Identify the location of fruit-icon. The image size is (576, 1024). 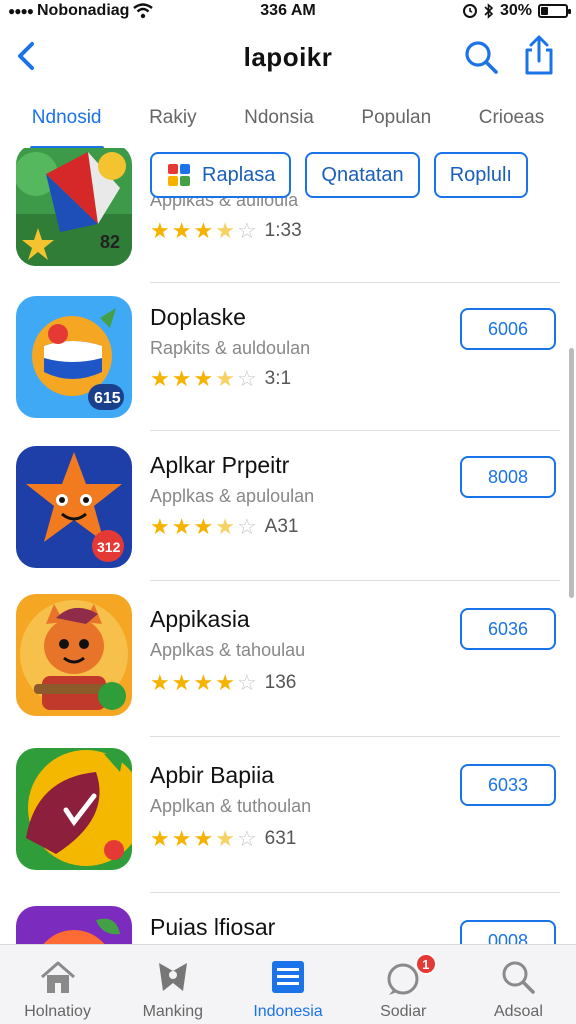
(74, 925).